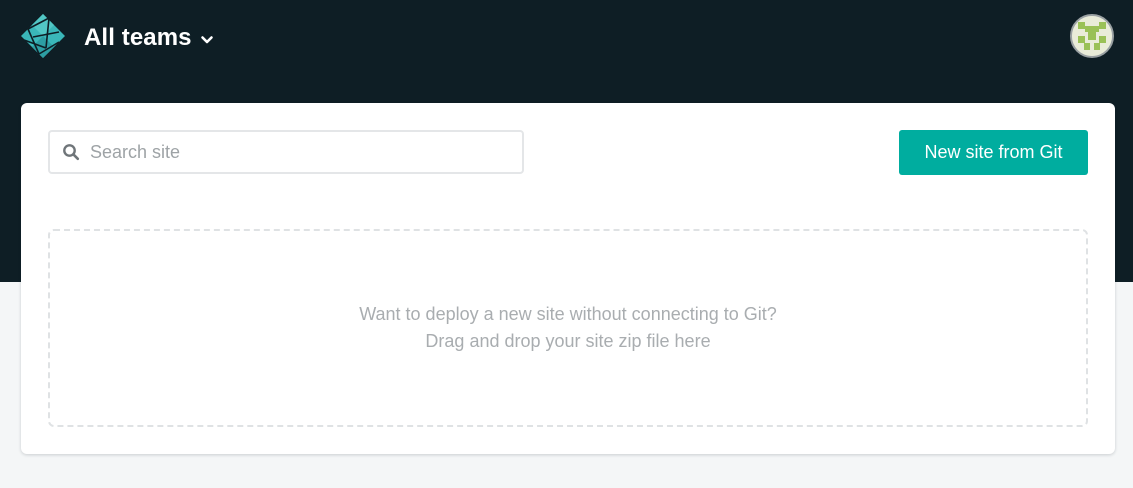 The width and height of the screenshot is (1133, 488). I want to click on site-search-box, so click(286, 152).